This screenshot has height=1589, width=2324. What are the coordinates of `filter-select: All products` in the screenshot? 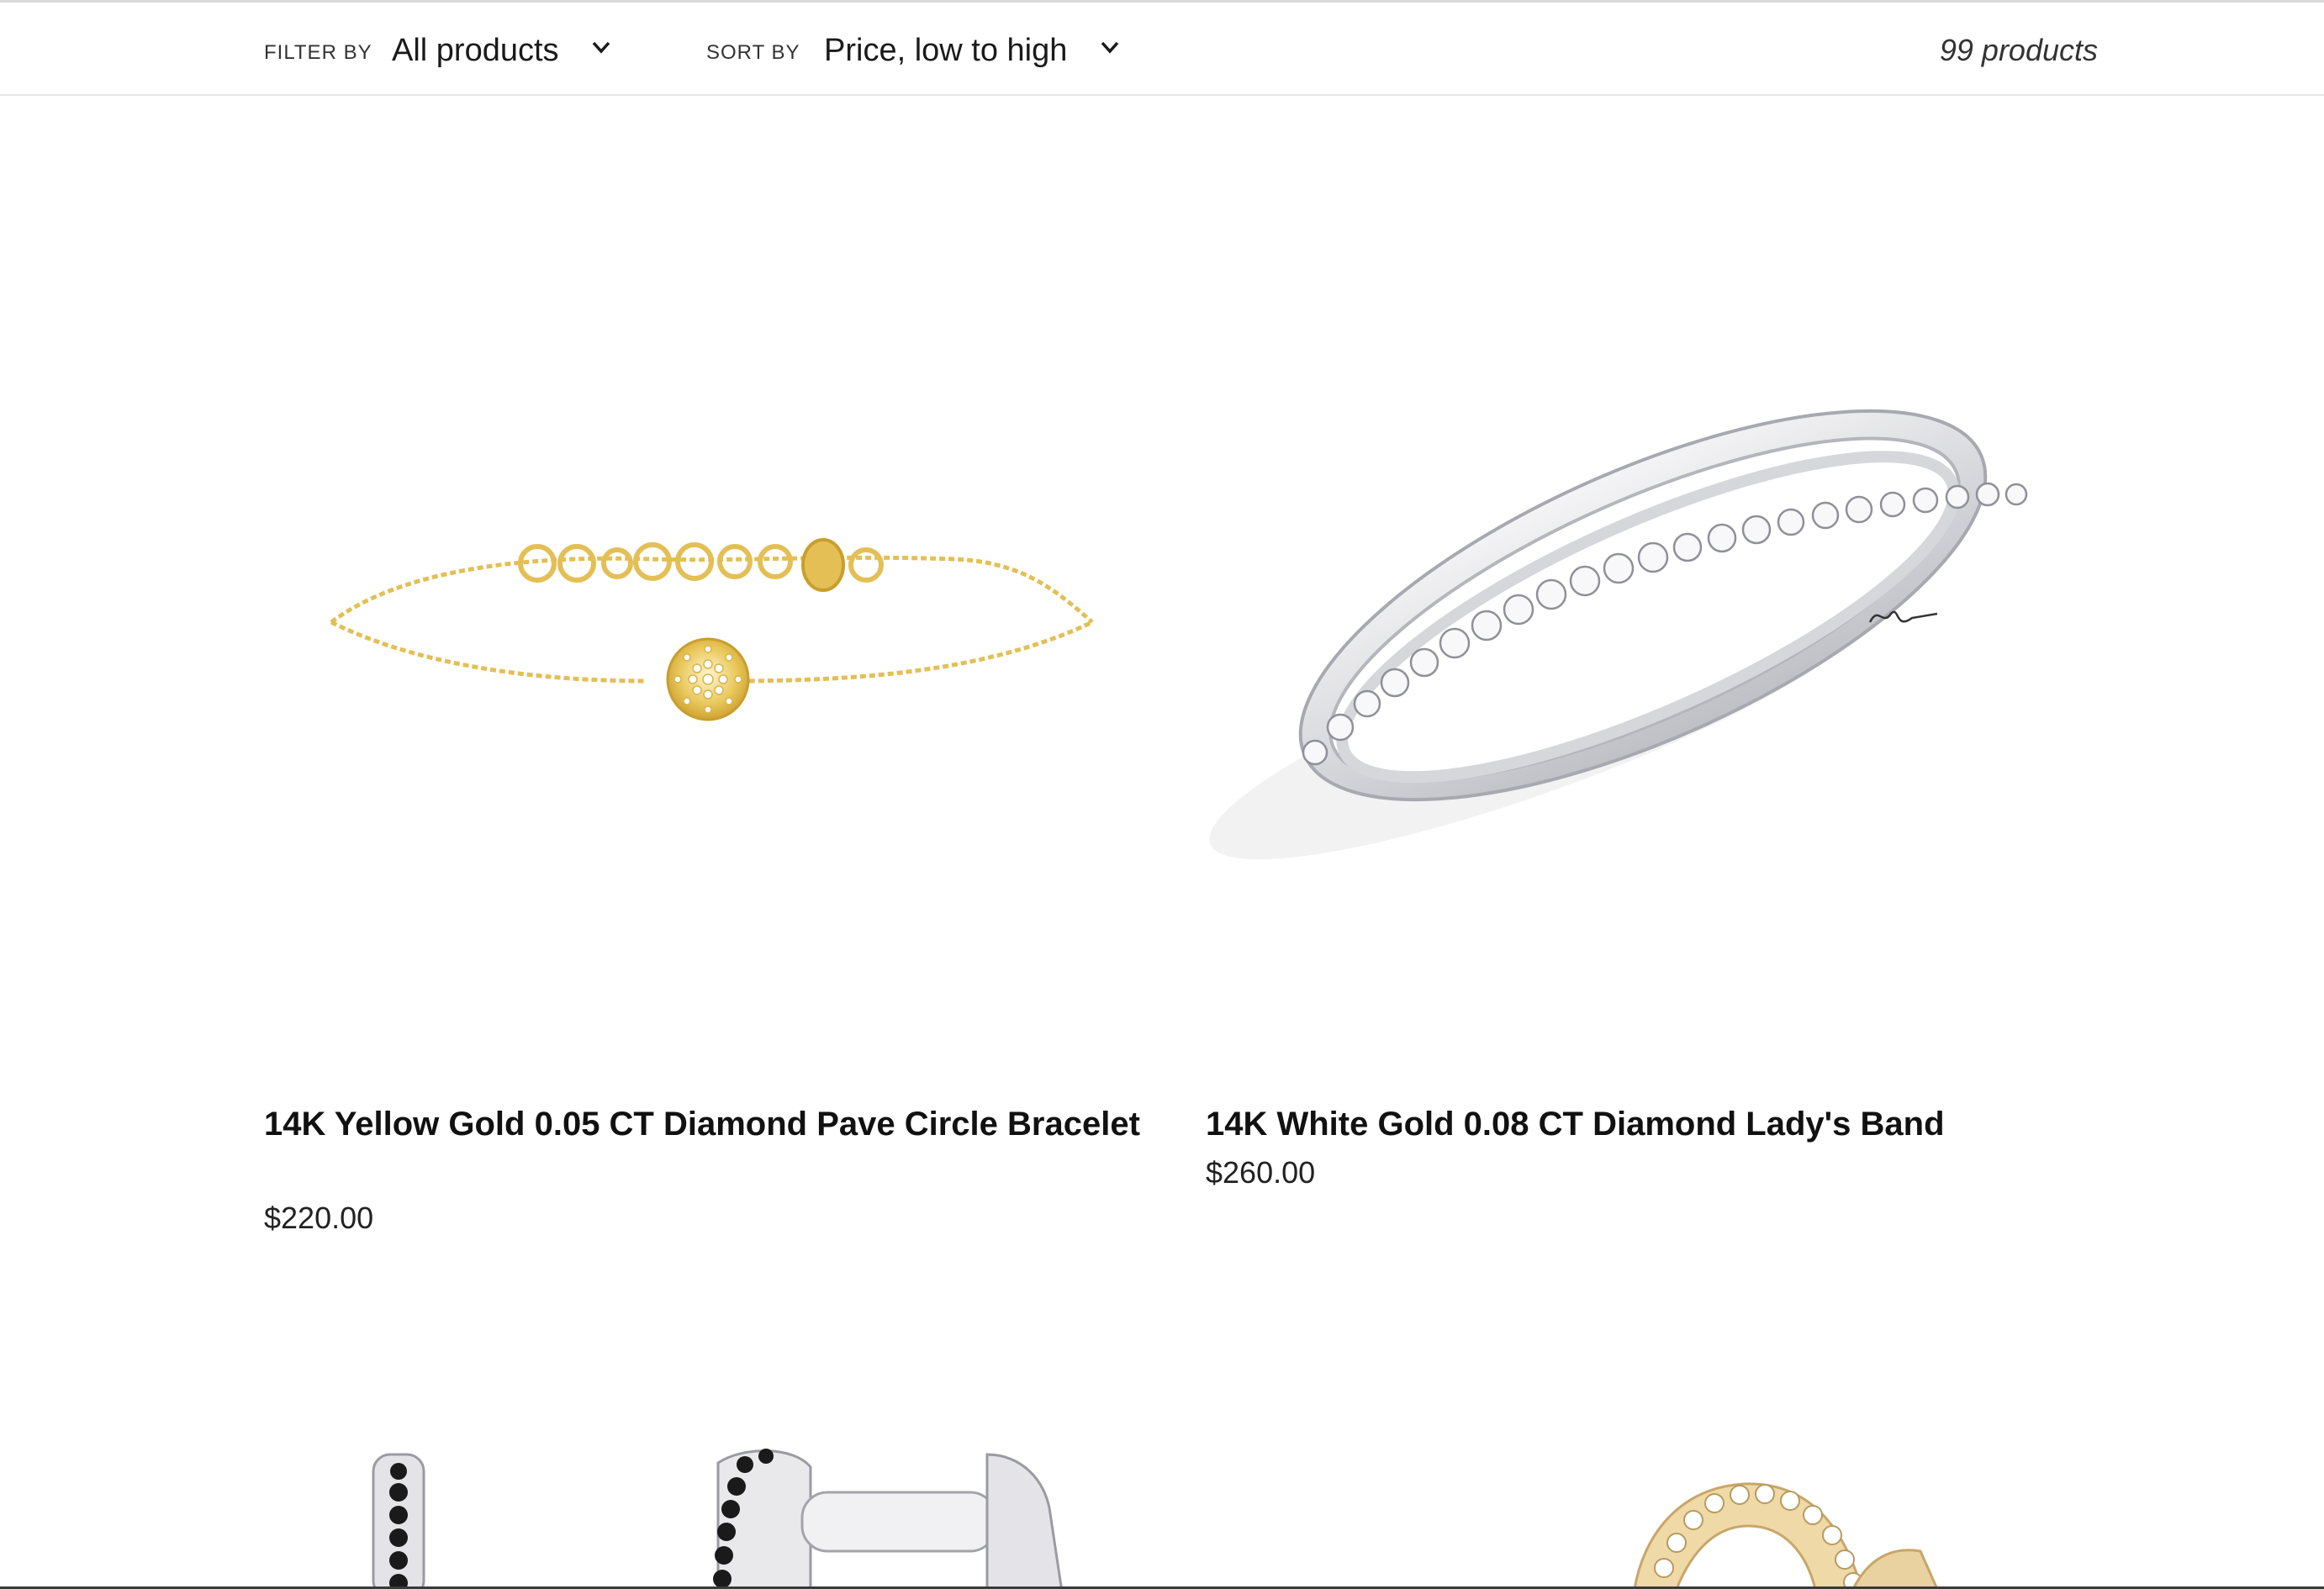 It's located at (502, 50).